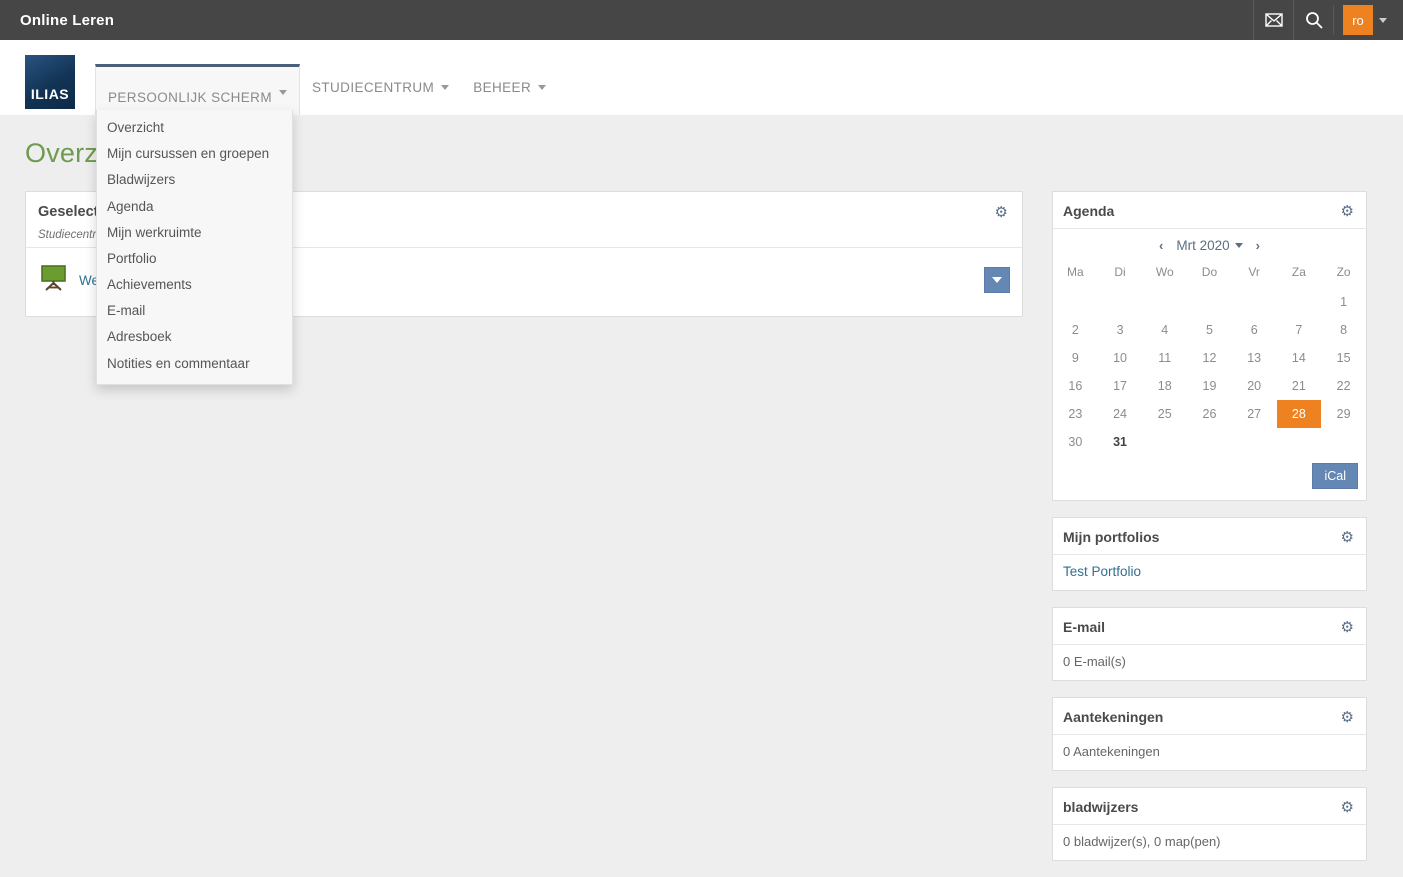  What do you see at coordinates (1209, 245) in the screenshot?
I see `calendar-month-selector: Mrt 2020` at bounding box center [1209, 245].